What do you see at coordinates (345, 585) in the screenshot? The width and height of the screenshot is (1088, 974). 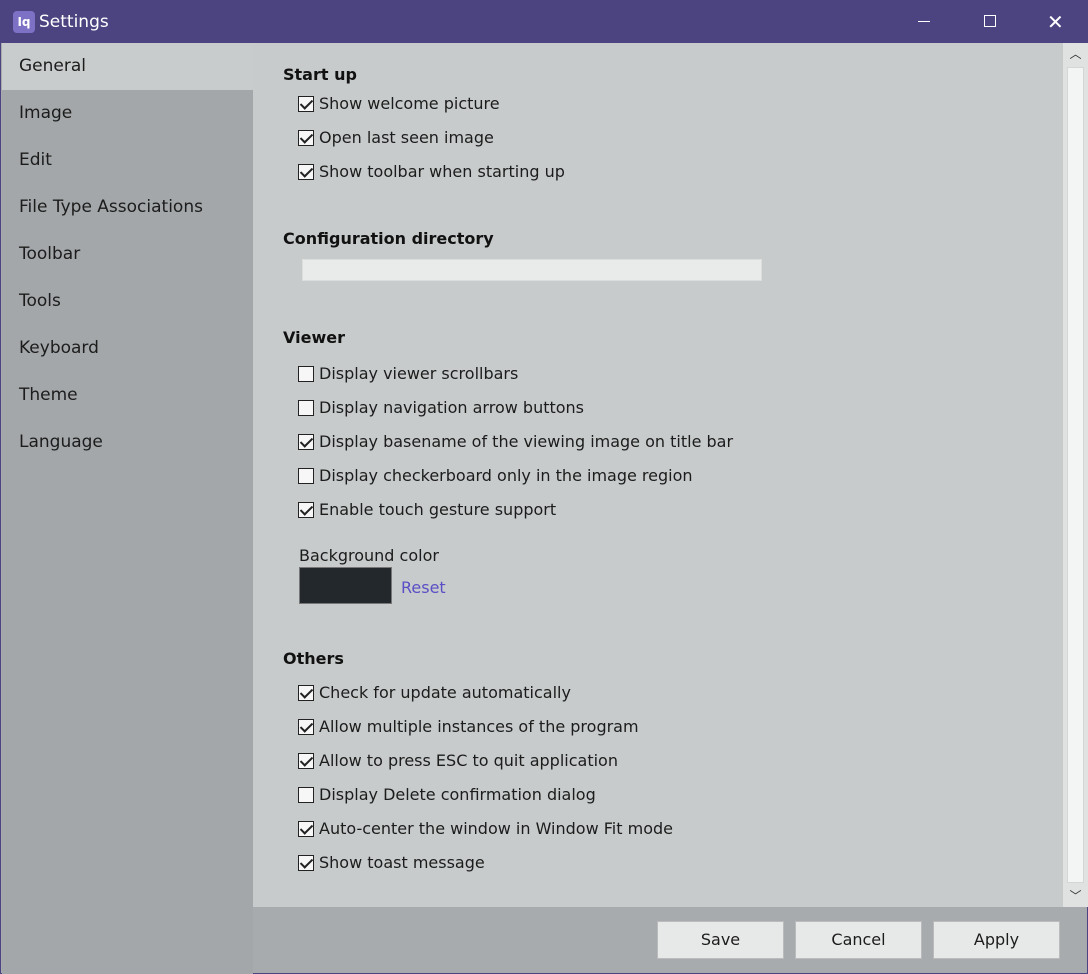 I see `background-color-swatch` at bounding box center [345, 585].